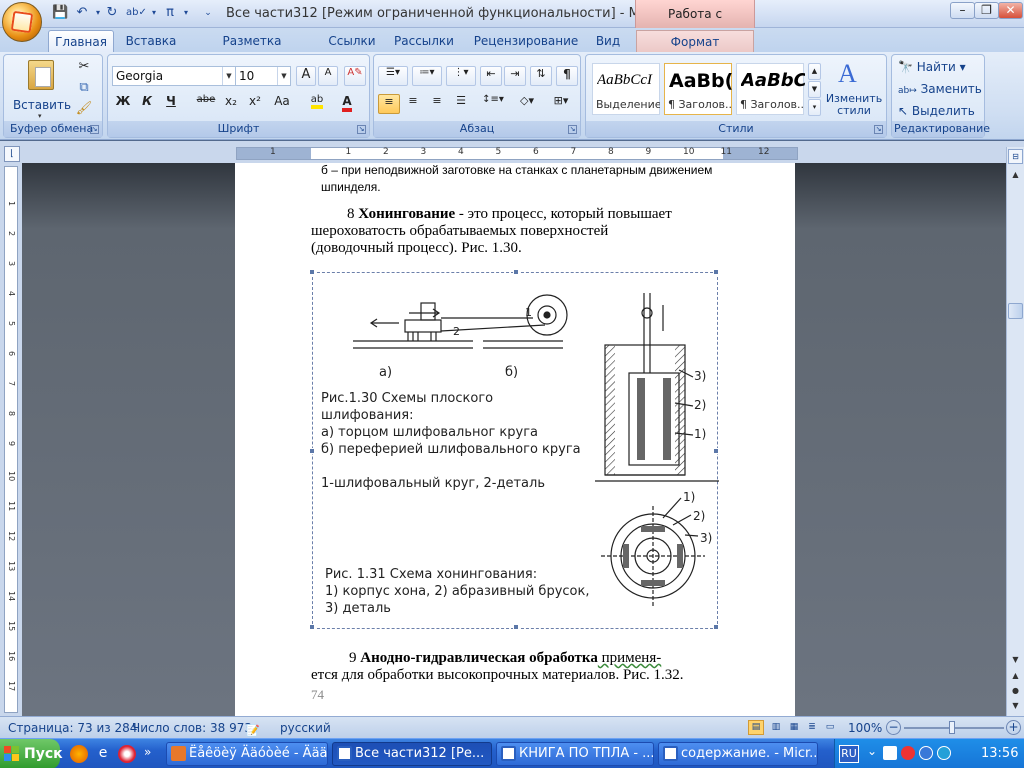  I want to click on cut-icon: ✂, so click(84, 68).